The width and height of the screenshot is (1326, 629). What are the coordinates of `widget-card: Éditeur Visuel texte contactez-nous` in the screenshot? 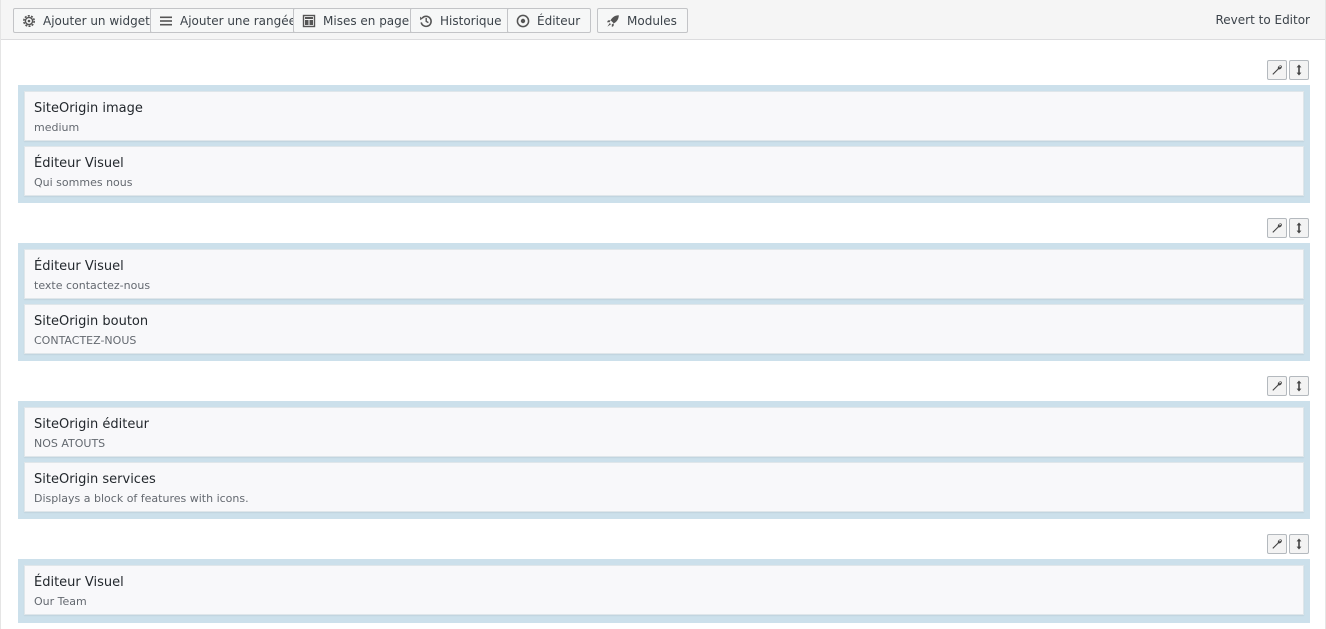 It's located at (664, 274).